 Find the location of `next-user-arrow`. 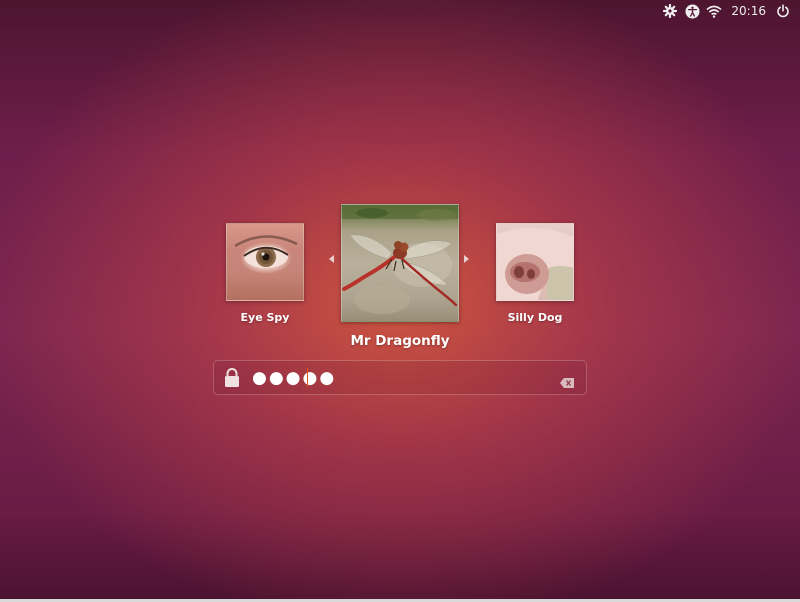

next-user-arrow is located at coordinates (466, 259).